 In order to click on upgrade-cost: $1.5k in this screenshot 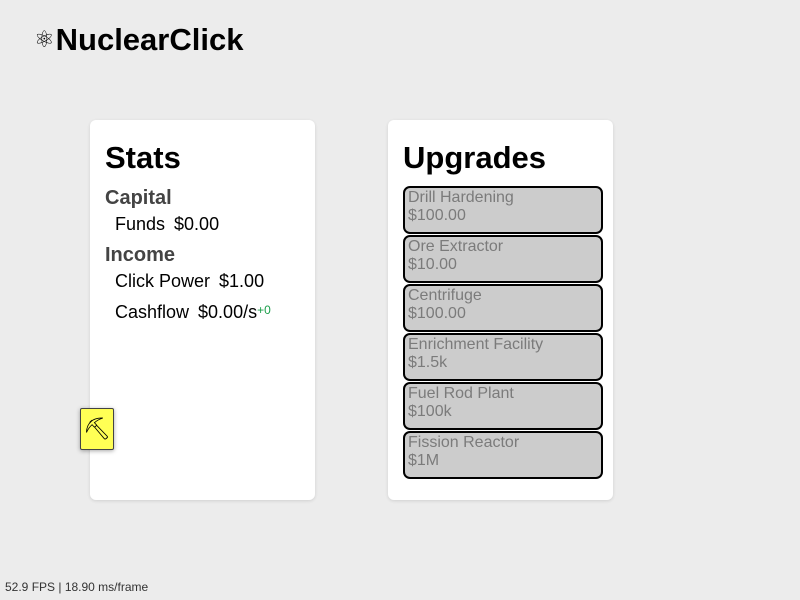, I will do `click(428, 362)`.